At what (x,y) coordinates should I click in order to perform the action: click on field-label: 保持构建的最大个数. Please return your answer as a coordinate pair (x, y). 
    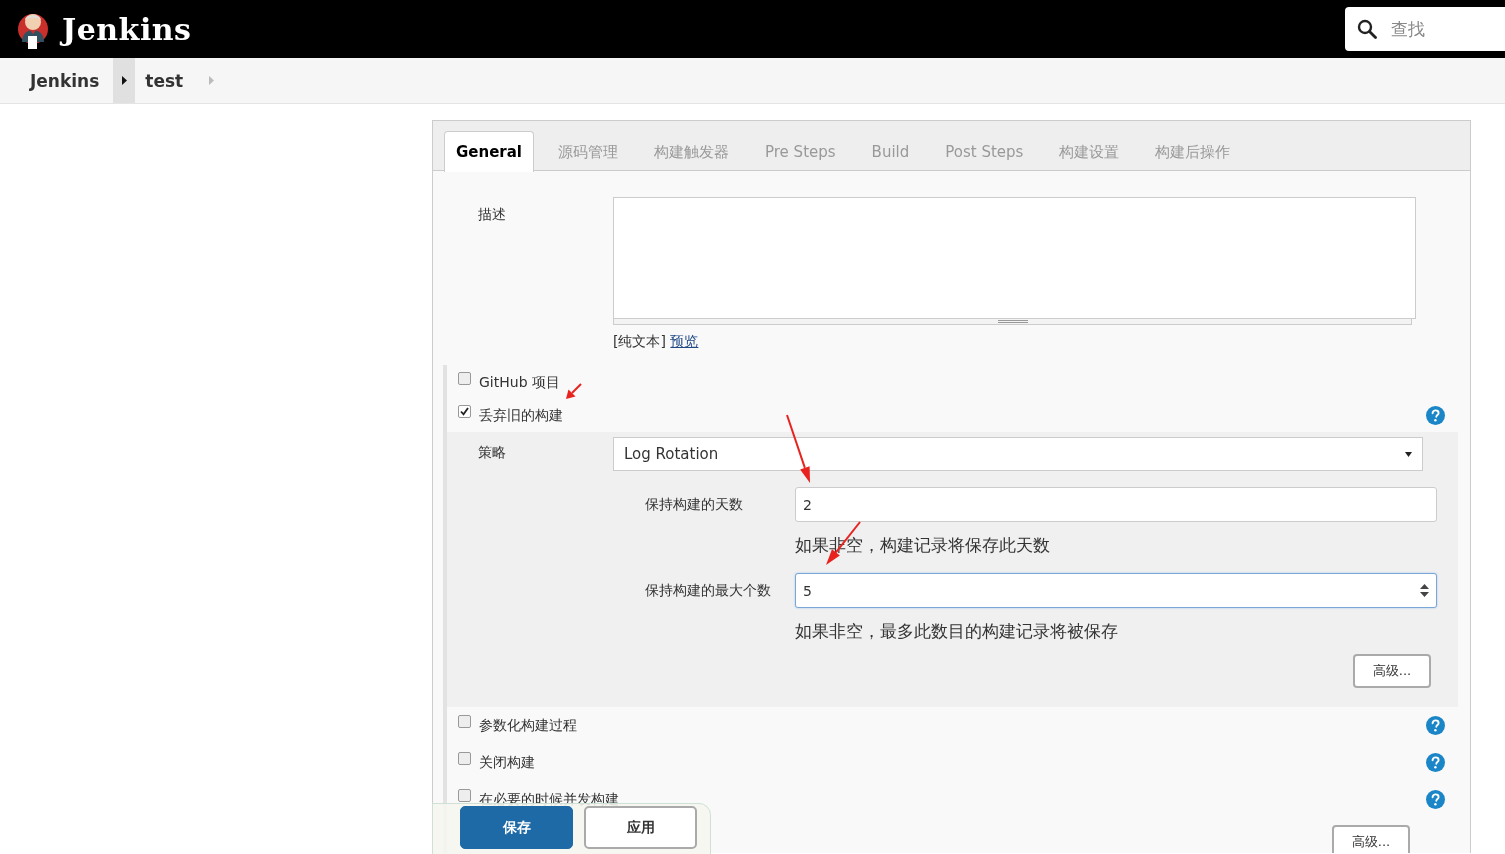
    Looking at the image, I should click on (708, 590).